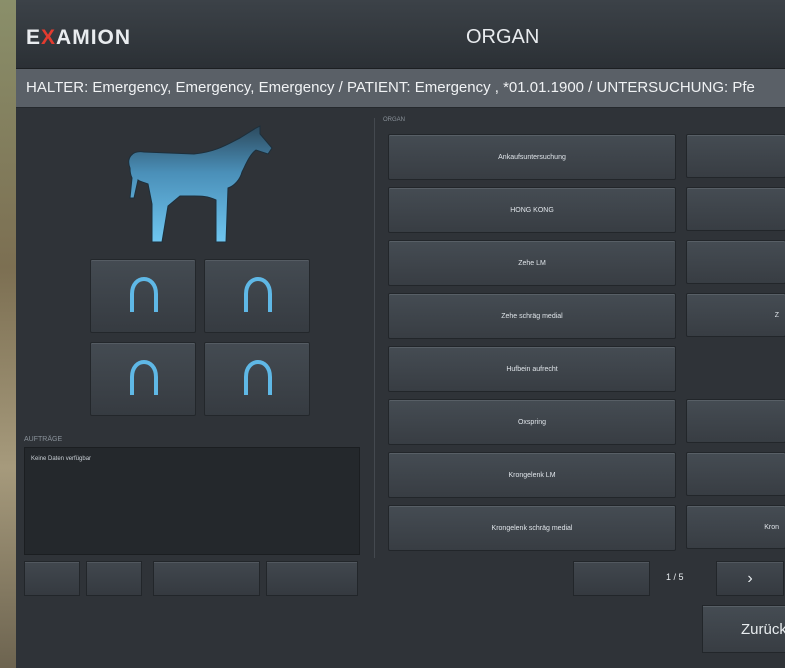 Image resolution: width=785 pixels, height=668 pixels. I want to click on hoof-hind-right-button, so click(257, 379).